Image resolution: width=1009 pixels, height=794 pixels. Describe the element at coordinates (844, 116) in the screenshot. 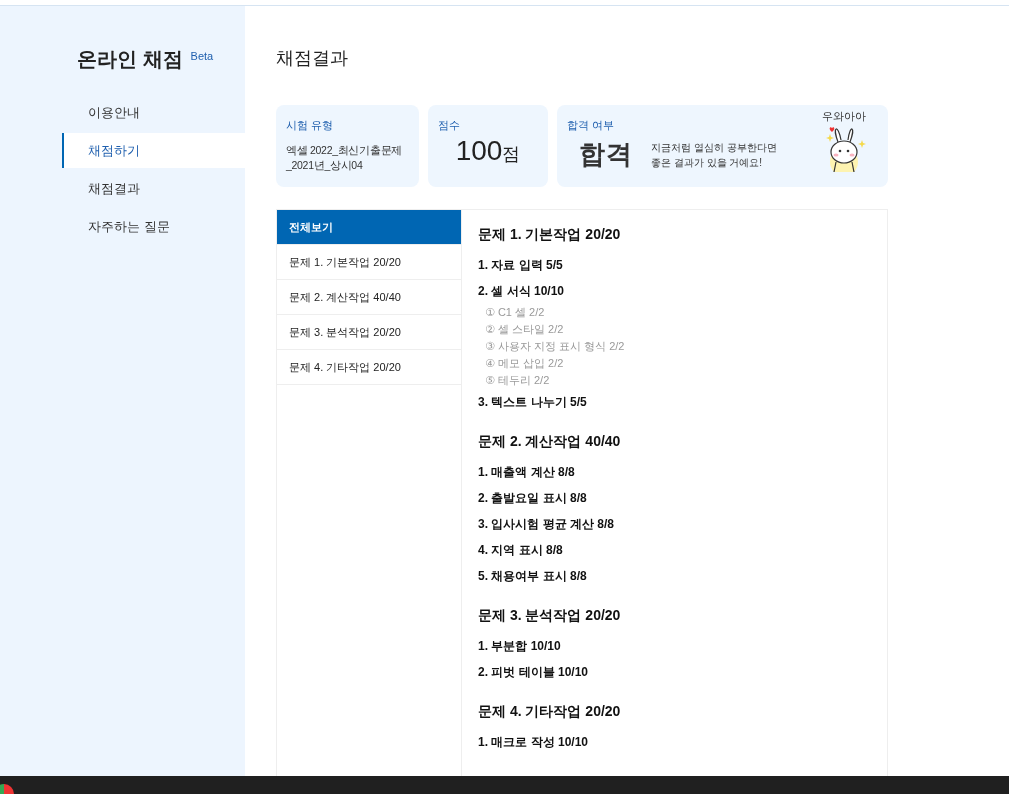

I see `sticker-text: 우와아아` at that location.